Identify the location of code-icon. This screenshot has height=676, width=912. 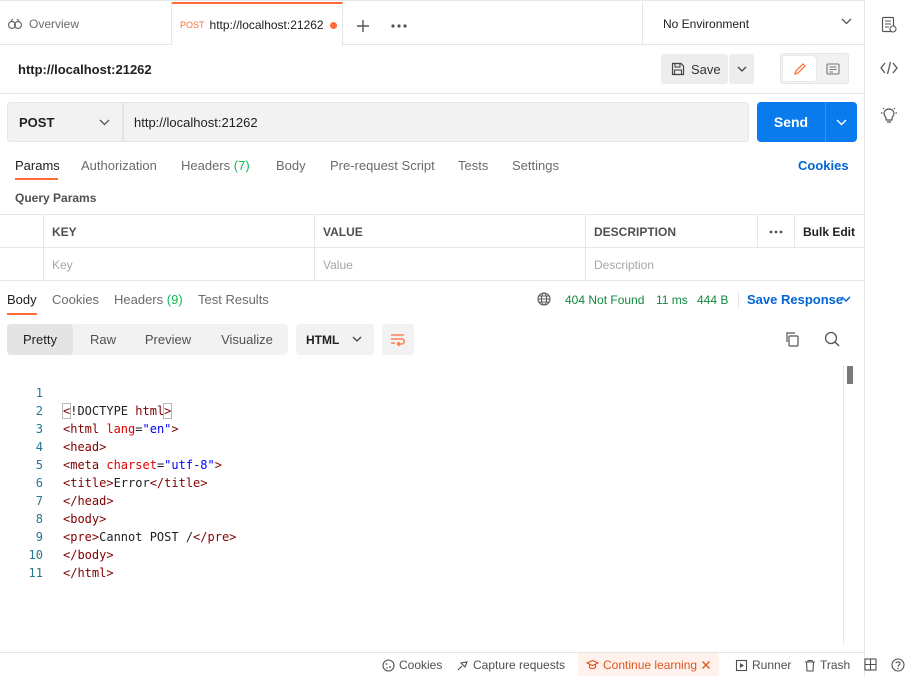
(889, 68).